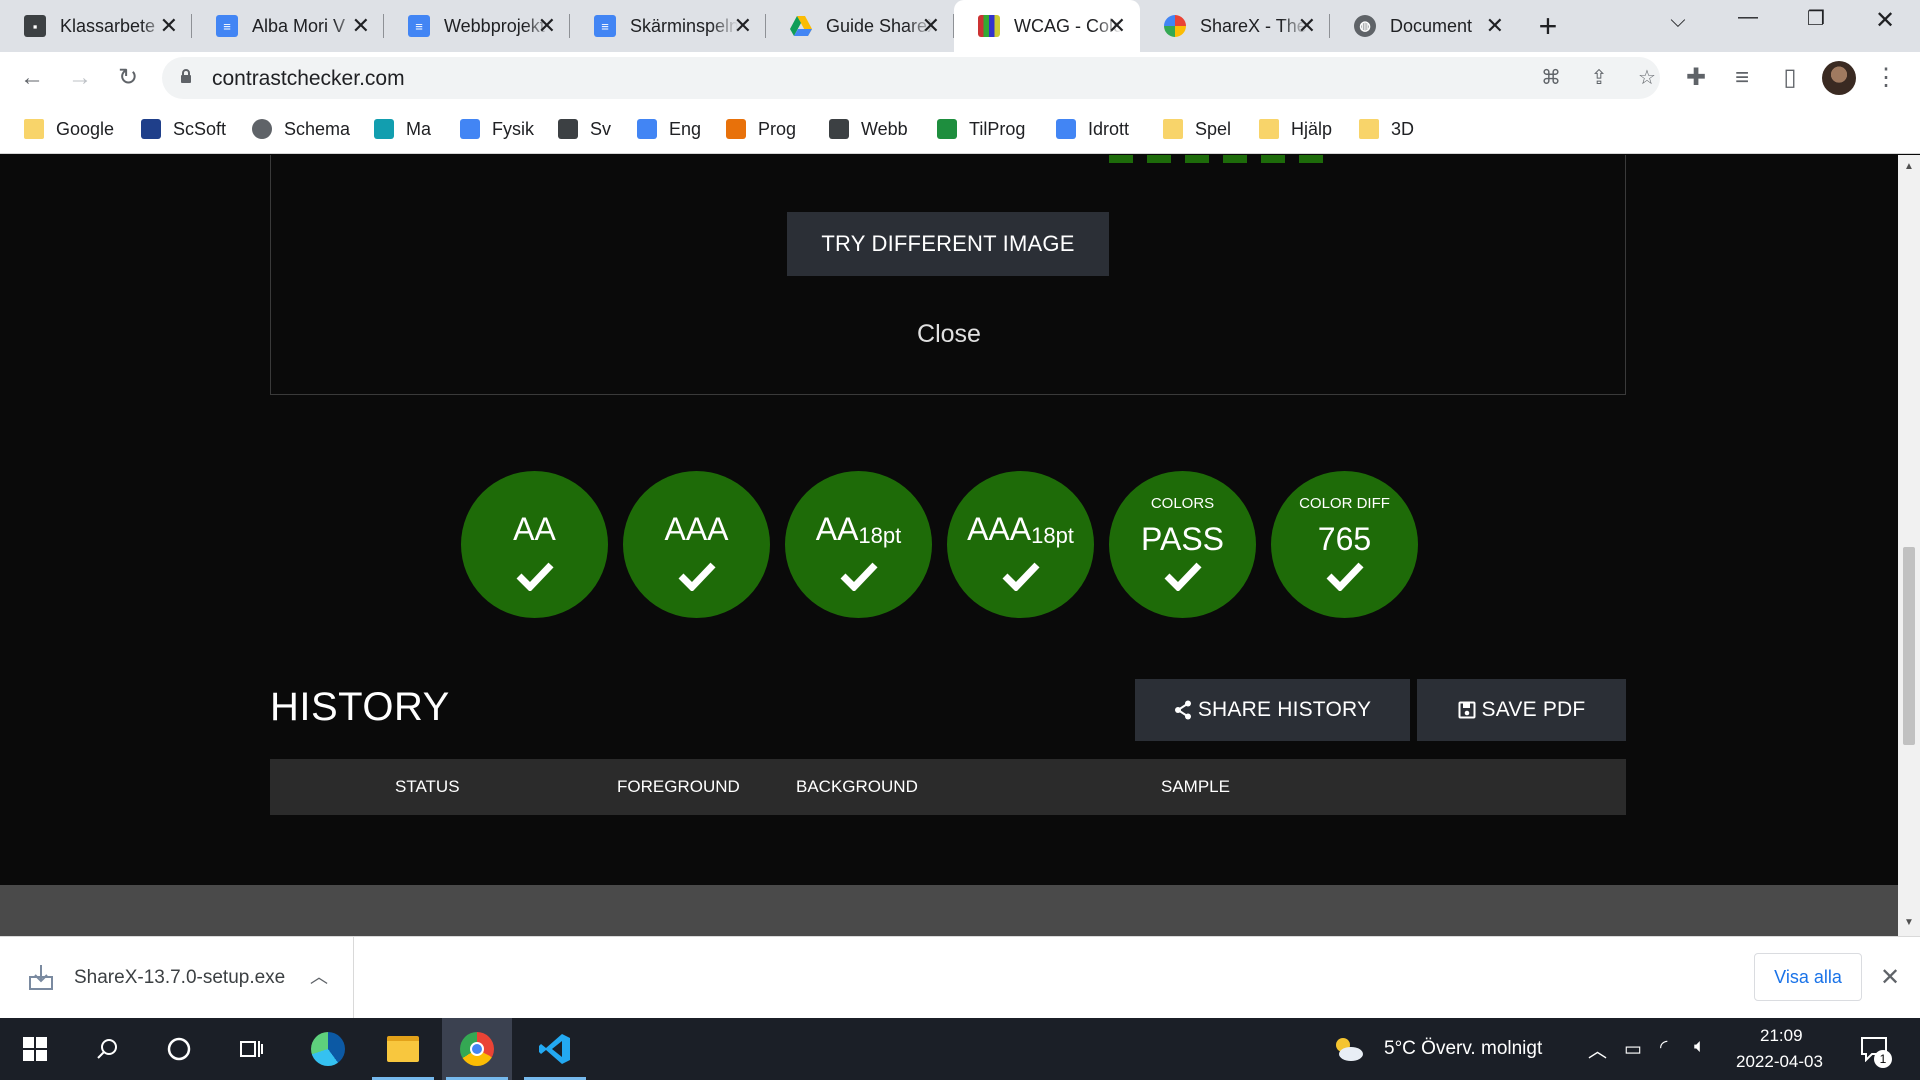 The width and height of the screenshot is (1920, 1080). What do you see at coordinates (981, 129) in the screenshot?
I see `bookmark-tilprog: TilProg` at bounding box center [981, 129].